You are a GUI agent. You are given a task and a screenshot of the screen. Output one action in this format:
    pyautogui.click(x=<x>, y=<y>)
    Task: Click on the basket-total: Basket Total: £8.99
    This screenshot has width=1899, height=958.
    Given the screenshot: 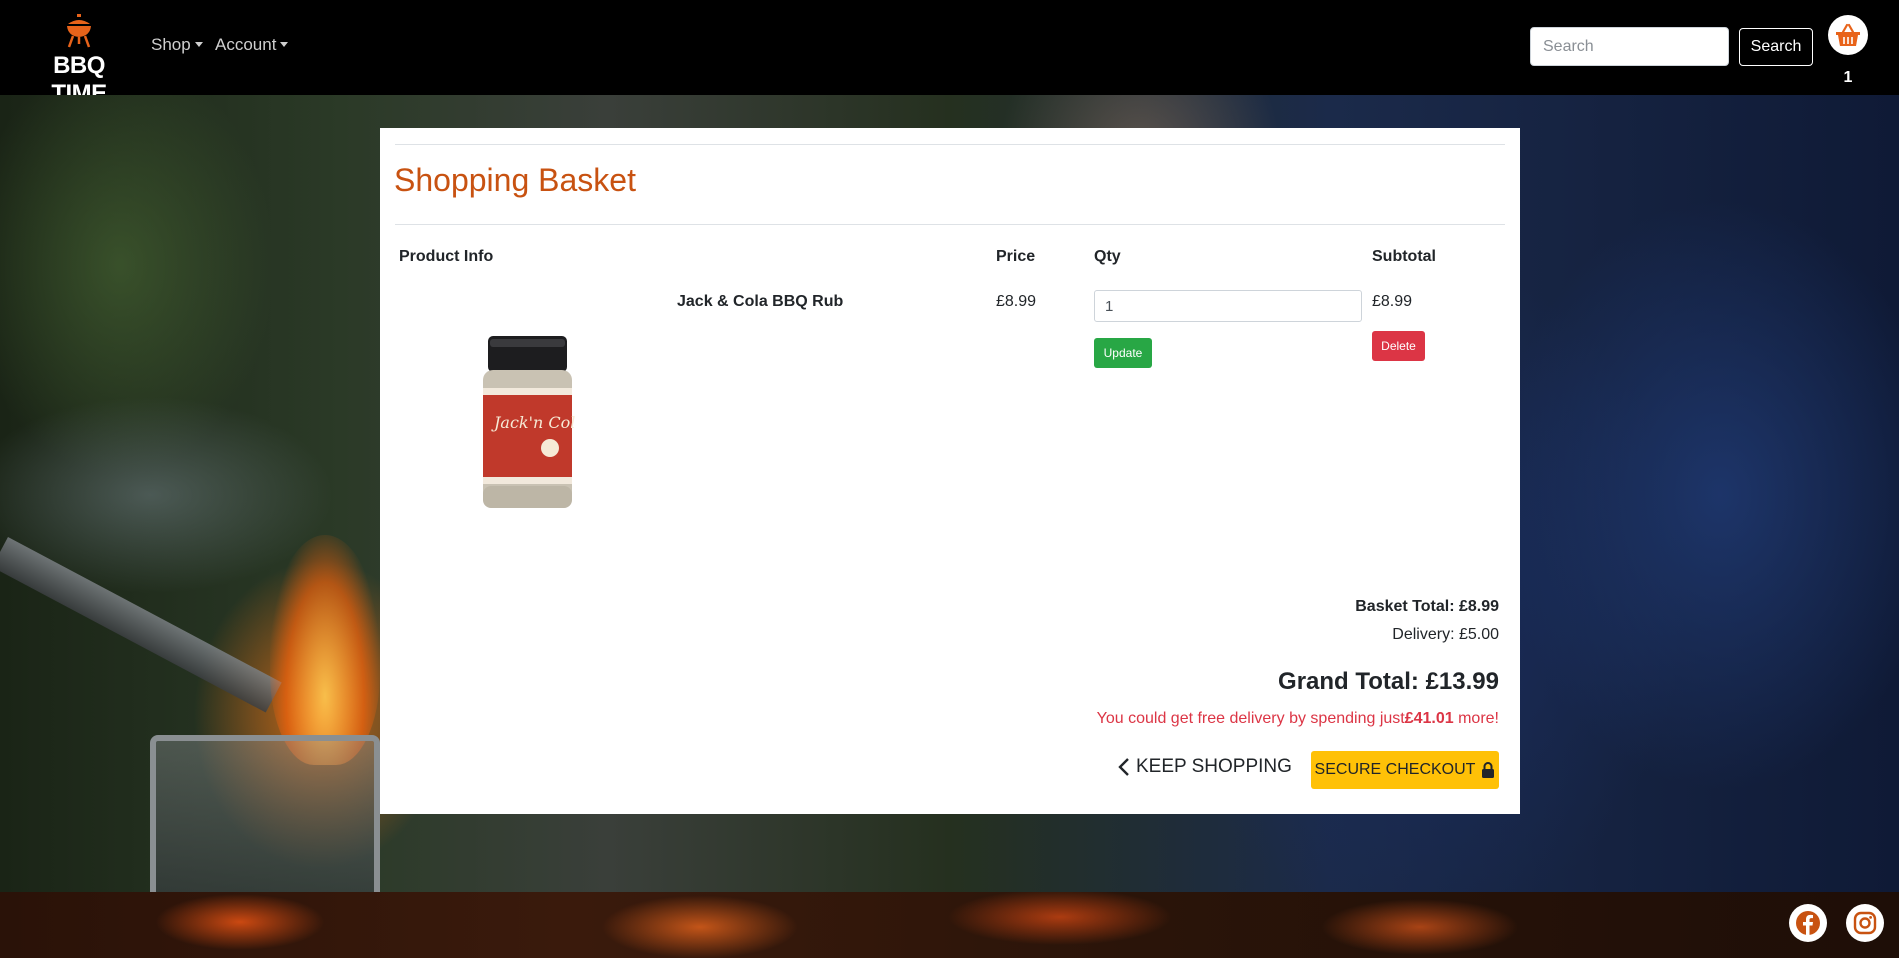 What is the action you would take?
    pyautogui.click(x=1427, y=606)
    